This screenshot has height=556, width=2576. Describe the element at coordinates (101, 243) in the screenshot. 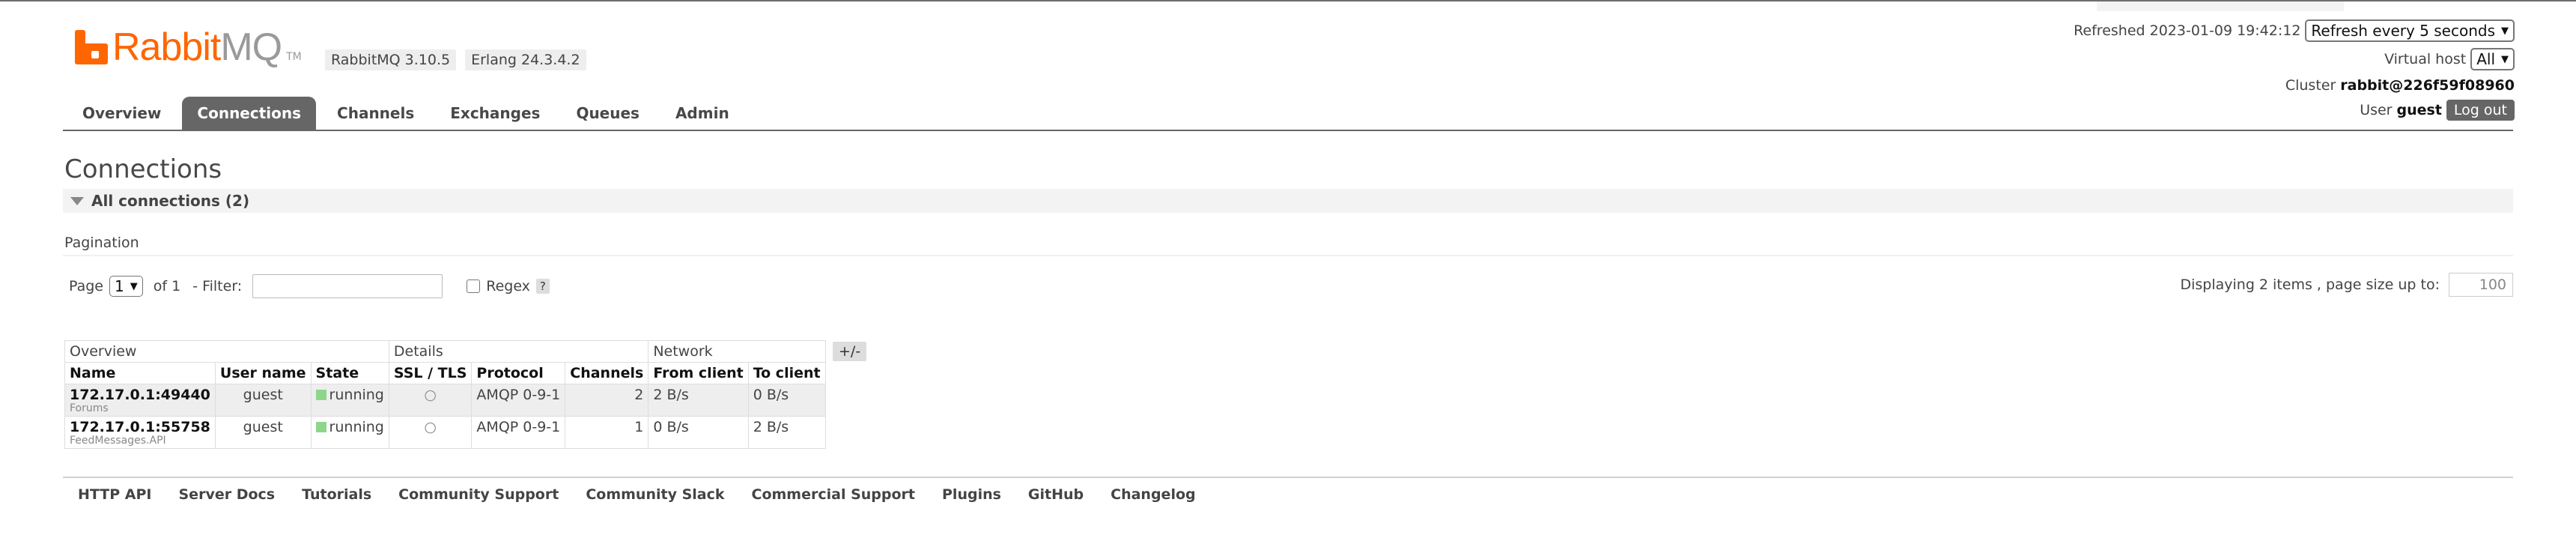

I see `pagination-label: Pagination` at that location.